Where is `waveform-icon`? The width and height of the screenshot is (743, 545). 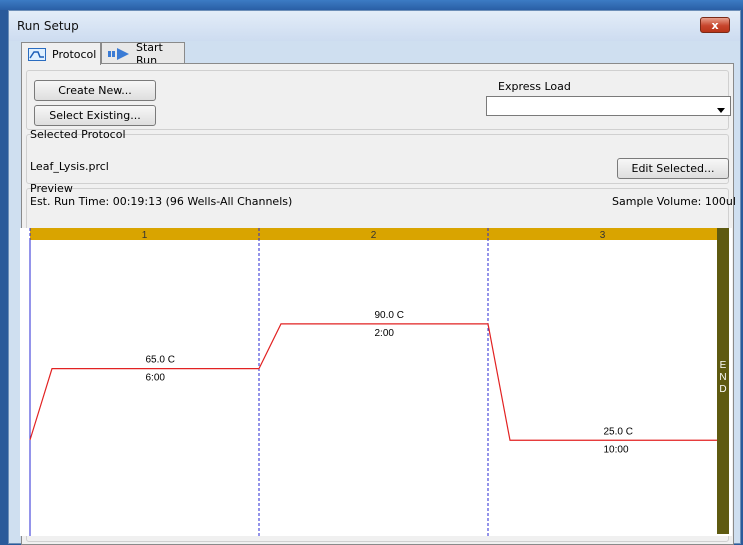 waveform-icon is located at coordinates (37, 54).